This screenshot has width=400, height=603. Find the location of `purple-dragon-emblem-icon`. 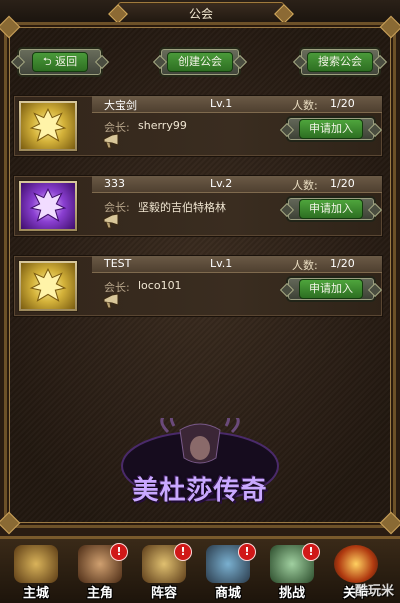

purple-dragon-emblem-icon is located at coordinates (48, 206).